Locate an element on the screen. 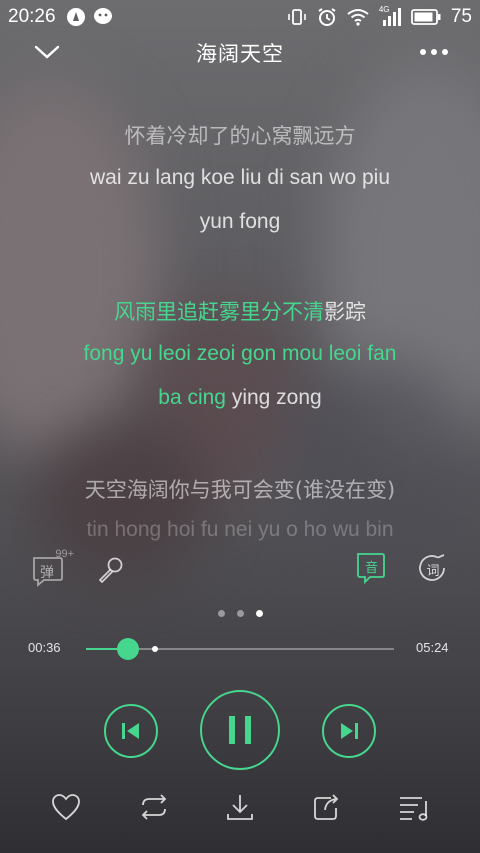 The width and height of the screenshot is (480, 853). favorite-heart-icon is located at coordinates (66, 807).